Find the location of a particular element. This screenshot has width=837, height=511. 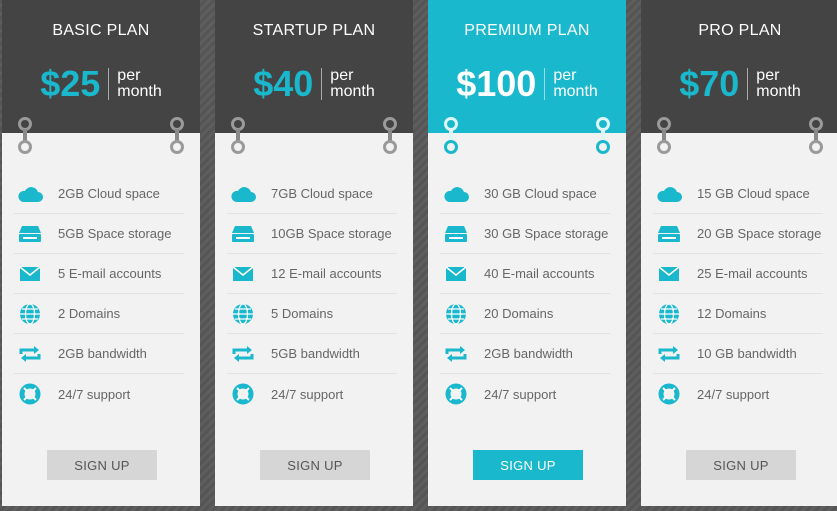

plan-header: BASIC PLAN $25 per month is located at coordinates (101, 66).